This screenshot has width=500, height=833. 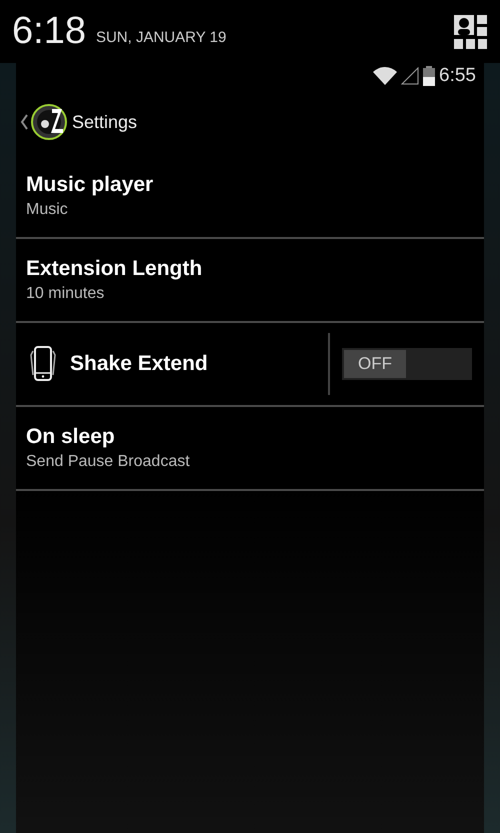 I want to click on app-logo-icon, so click(x=49, y=122).